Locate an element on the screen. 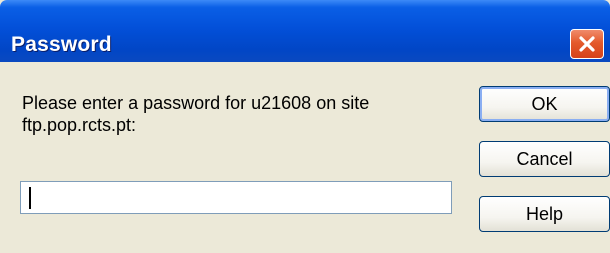 This screenshot has width=610, height=253. window-title: Password is located at coordinates (61, 44).